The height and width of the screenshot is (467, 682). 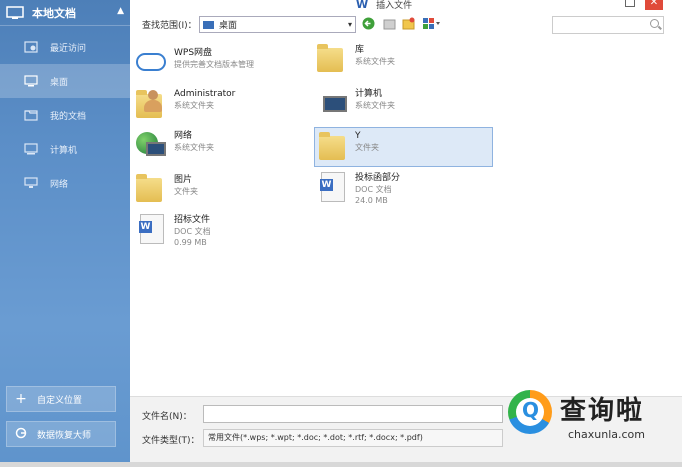 I want to click on file-size: 24.0 MB, so click(x=371, y=200).